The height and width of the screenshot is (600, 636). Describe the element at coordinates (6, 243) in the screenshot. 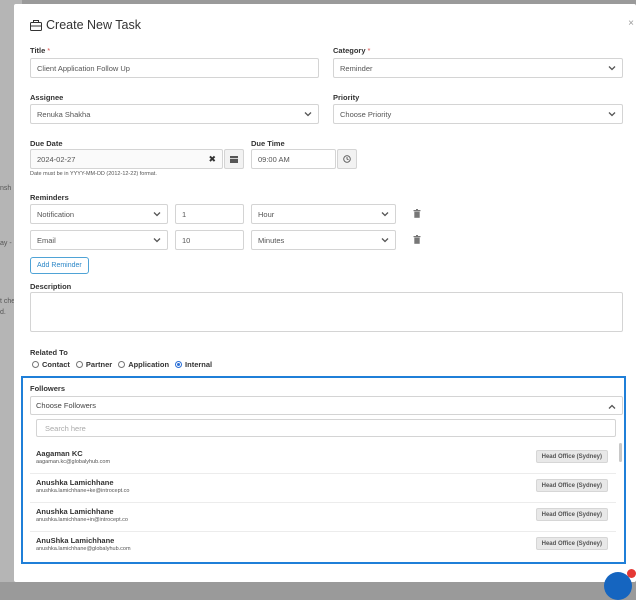

I see `background-text: ay -` at that location.